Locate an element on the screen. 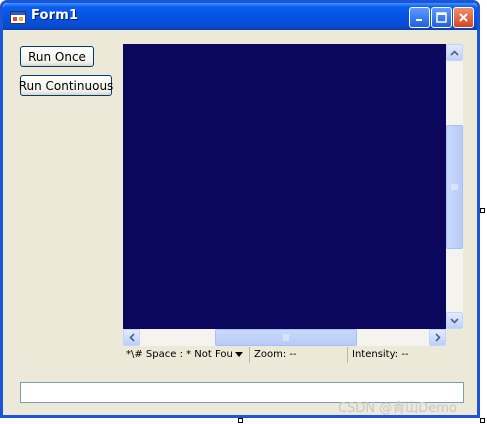 The image size is (487, 424). space-combo-value: *\# Space : * Not Fou is located at coordinates (179, 354).